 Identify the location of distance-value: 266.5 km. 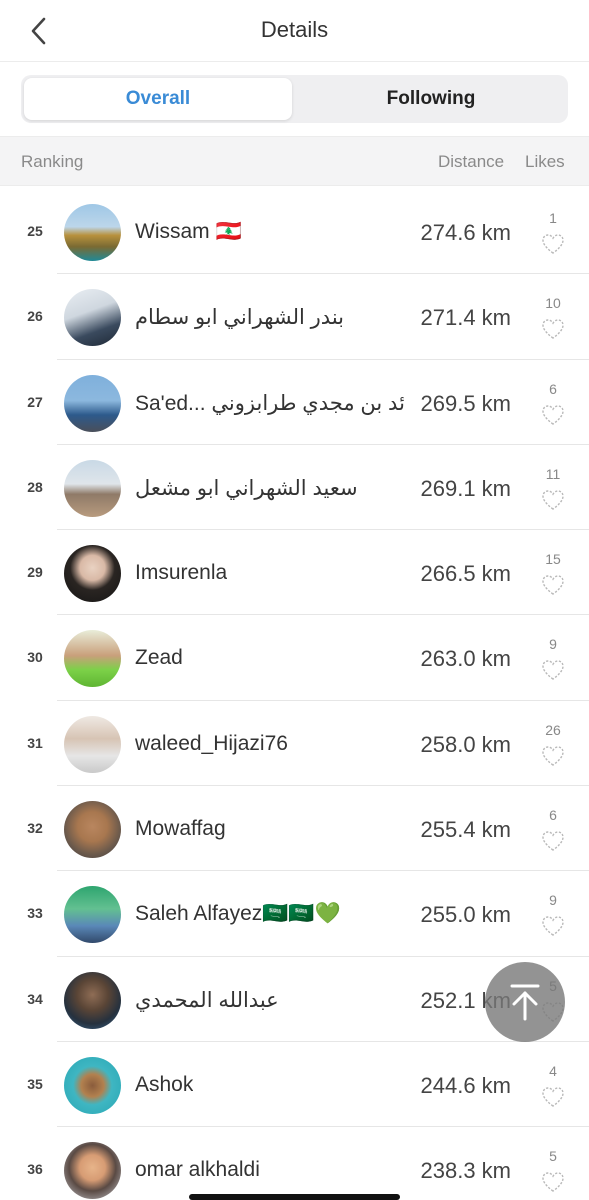
(466, 574).